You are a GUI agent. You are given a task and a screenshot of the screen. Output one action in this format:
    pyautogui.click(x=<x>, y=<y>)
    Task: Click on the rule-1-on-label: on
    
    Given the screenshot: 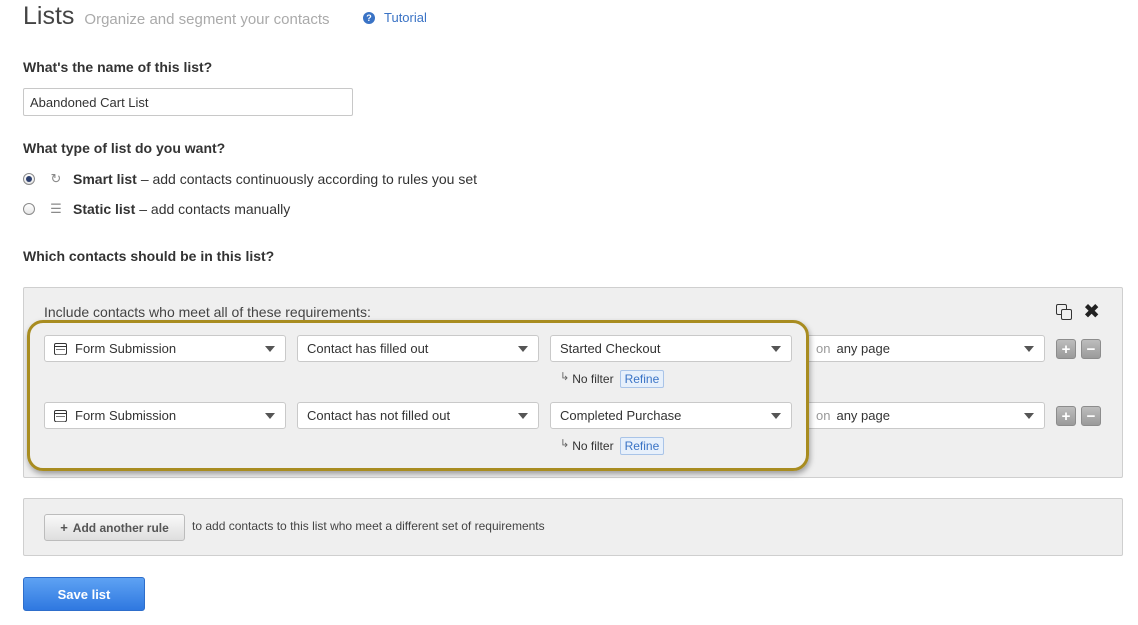 What is the action you would take?
    pyautogui.click(x=823, y=348)
    